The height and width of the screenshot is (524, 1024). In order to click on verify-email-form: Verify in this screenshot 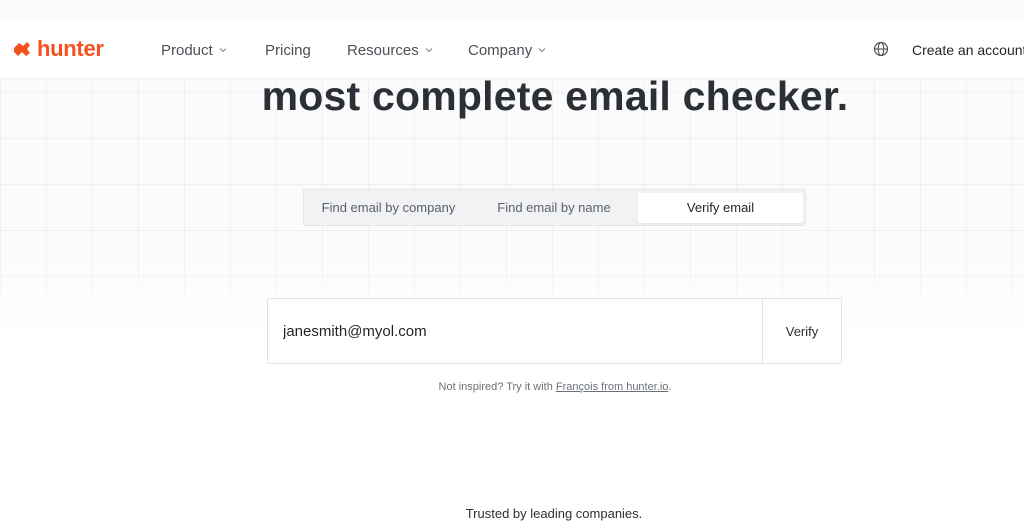, I will do `click(554, 331)`.